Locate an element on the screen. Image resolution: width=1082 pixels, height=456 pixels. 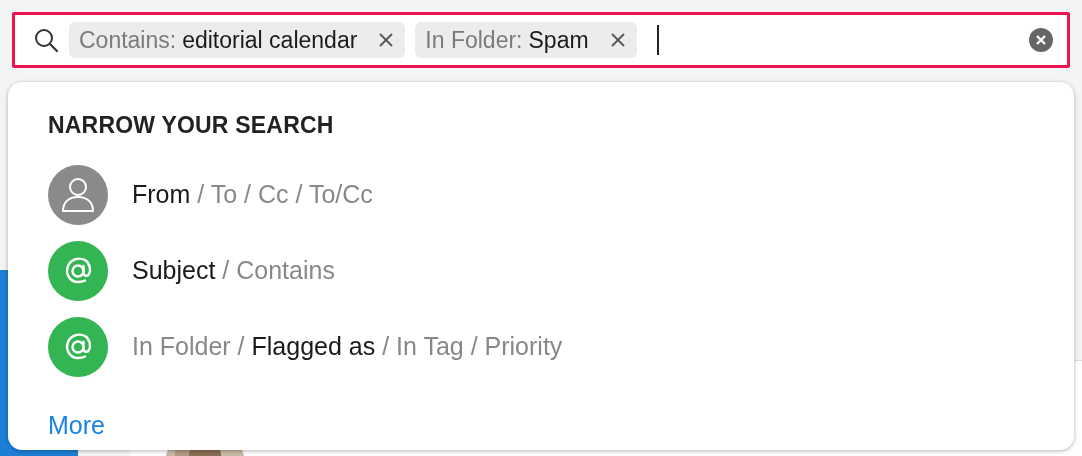
token-value: Spam is located at coordinates (558, 40).